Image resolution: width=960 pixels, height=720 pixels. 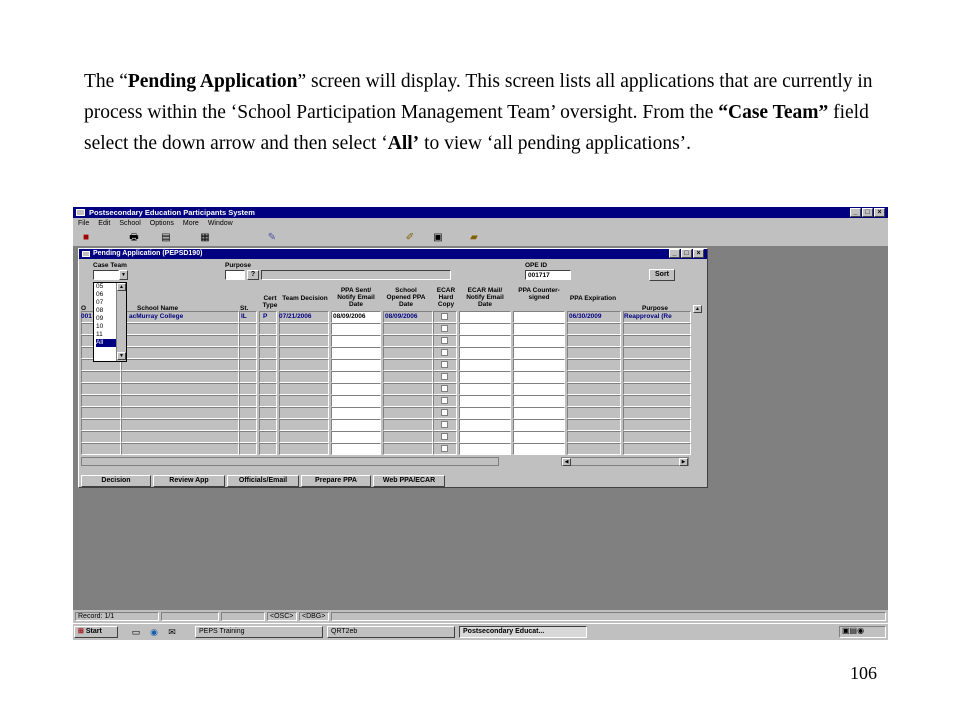 What do you see at coordinates (110, 322) in the screenshot?
I see `case-team-dropdown-list: 05 06 07 08 09 10 11 All ▲ ▼` at bounding box center [110, 322].